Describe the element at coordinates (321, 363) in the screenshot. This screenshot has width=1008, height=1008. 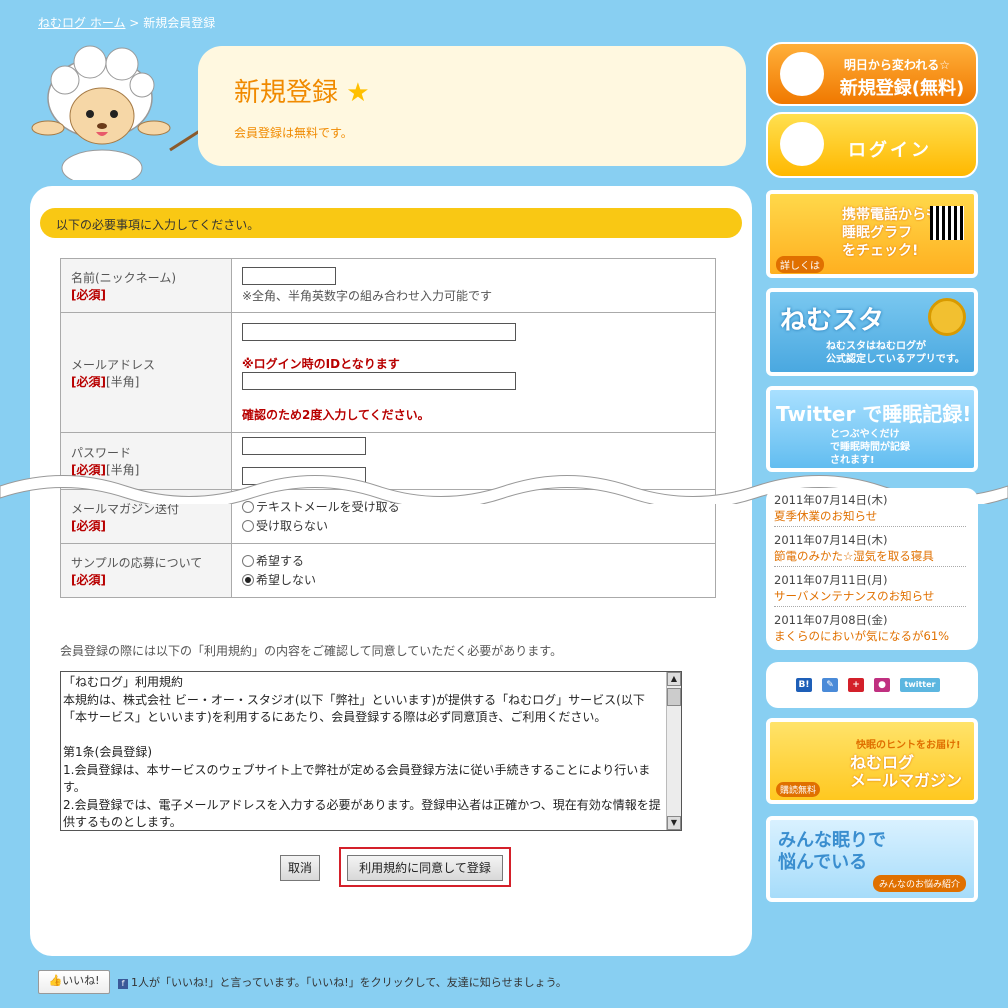
I see `email-note-login-id: ※ログイン時のIDとなります` at that location.